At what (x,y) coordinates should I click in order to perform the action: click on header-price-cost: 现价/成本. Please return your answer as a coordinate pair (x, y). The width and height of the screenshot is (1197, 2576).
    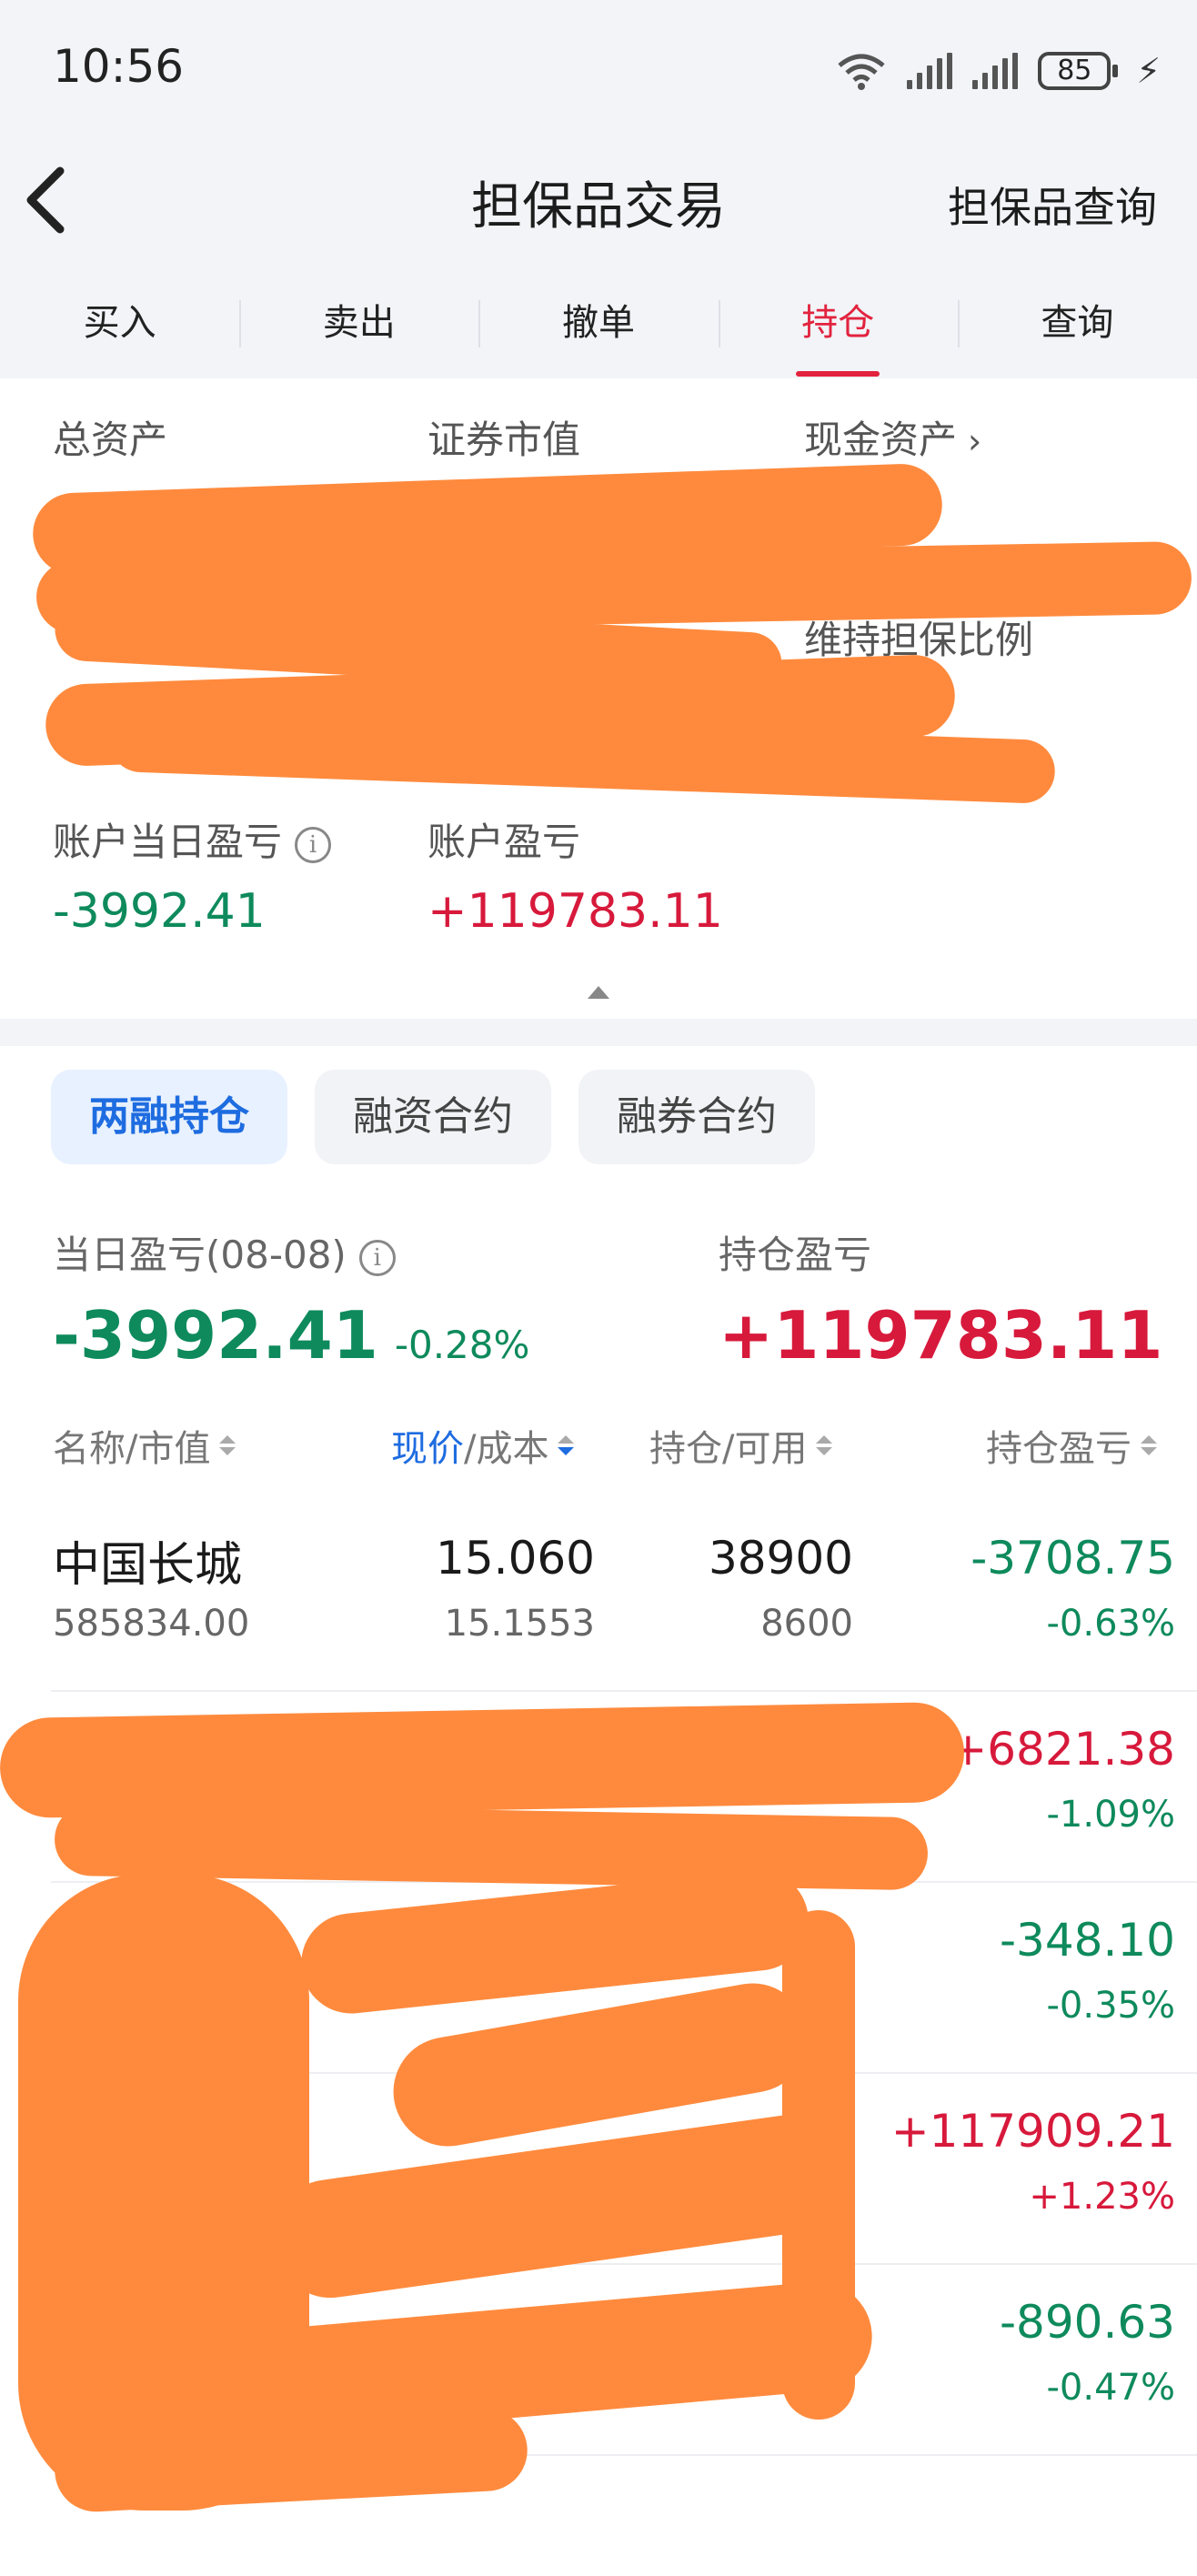
    Looking at the image, I should click on (483, 1445).